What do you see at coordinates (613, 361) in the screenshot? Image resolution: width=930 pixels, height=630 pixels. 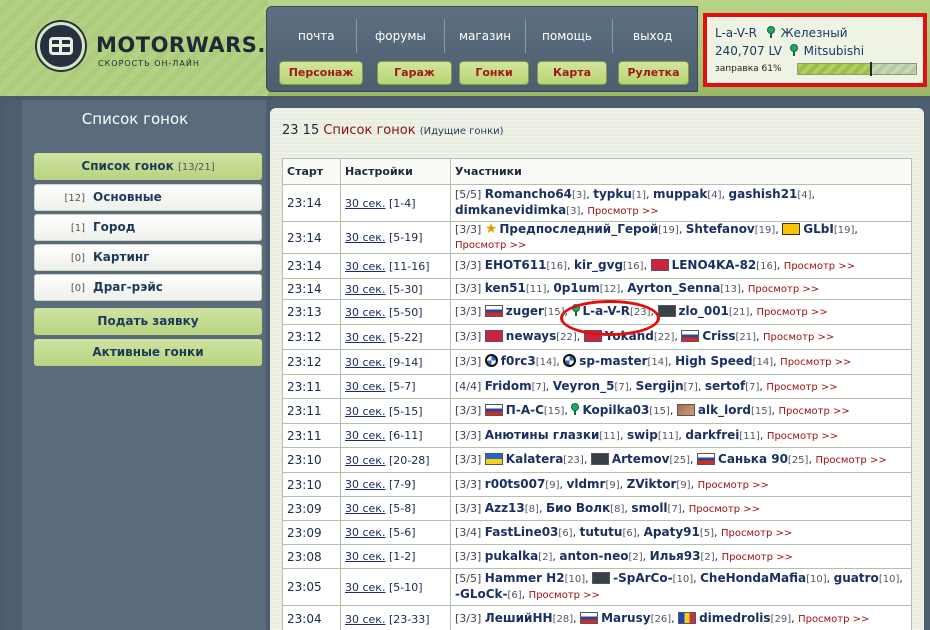 I see `player-name: sp-master` at bounding box center [613, 361].